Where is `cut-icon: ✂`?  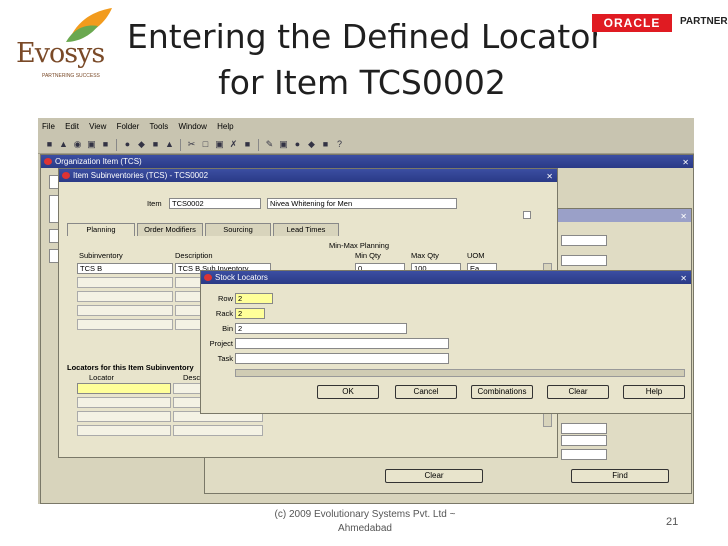 cut-icon: ✂ is located at coordinates (191, 144).